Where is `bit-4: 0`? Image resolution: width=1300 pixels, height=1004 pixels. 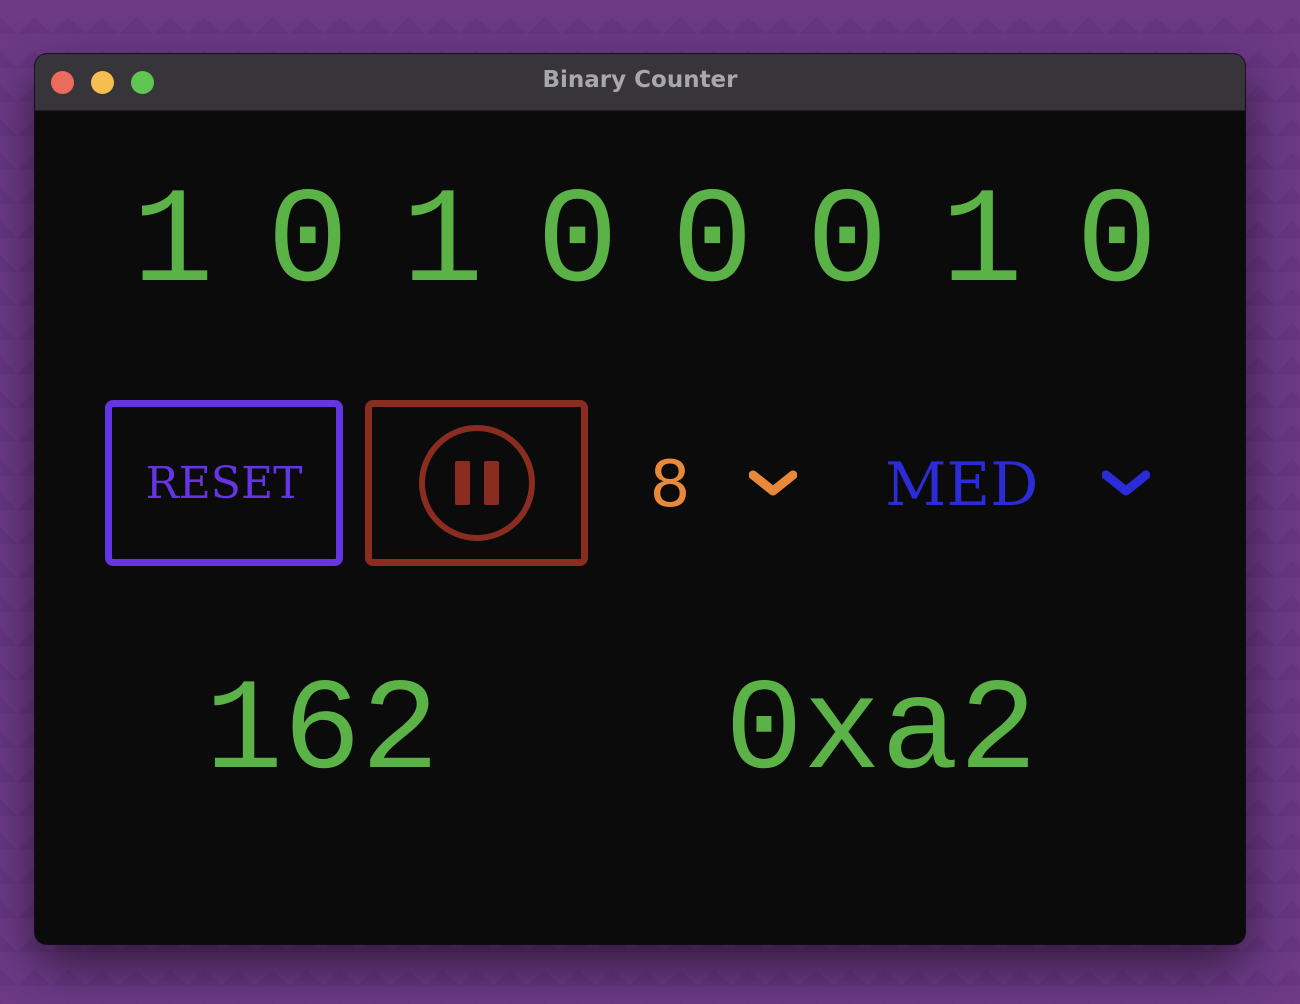
bit-4: 0 is located at coordinates (577, 244).